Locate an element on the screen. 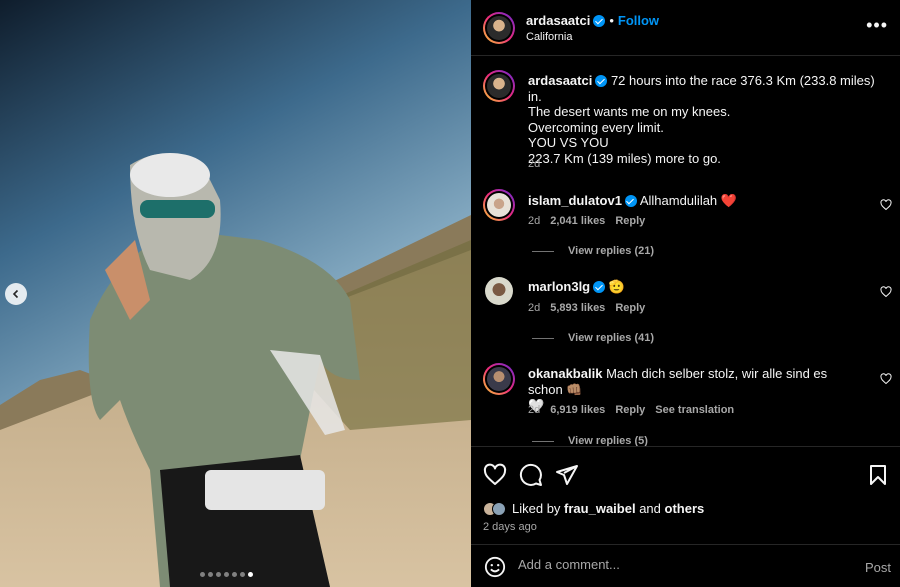  comment-meta: 2d 6,919 likes Reply See translation is located at coordinates (631, 410).